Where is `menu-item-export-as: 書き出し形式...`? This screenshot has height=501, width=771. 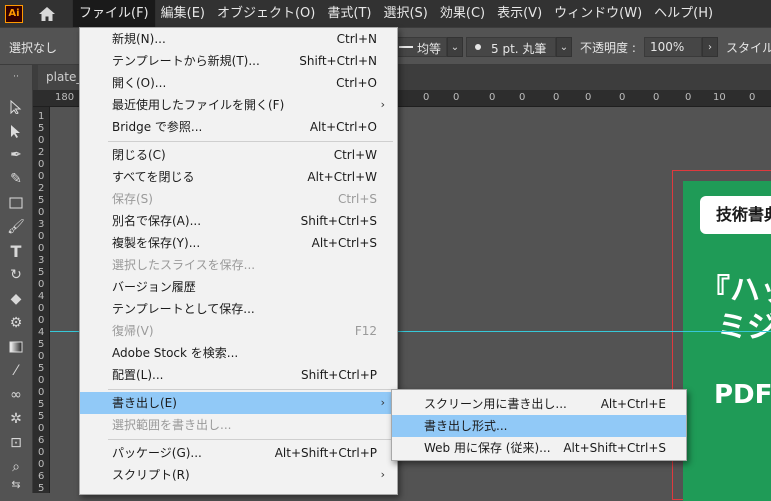 menu-item-export-as: 書き出し形式... is located at coordinates (539, 426).